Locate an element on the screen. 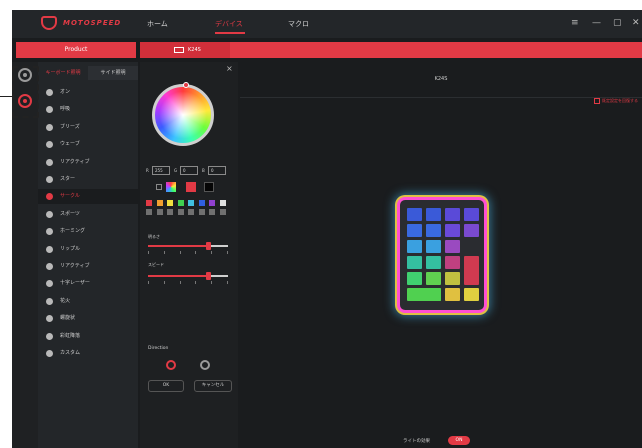 This screenshot has height=448, width=642. nav-home: ホーム is located at coordinates (157, 24).